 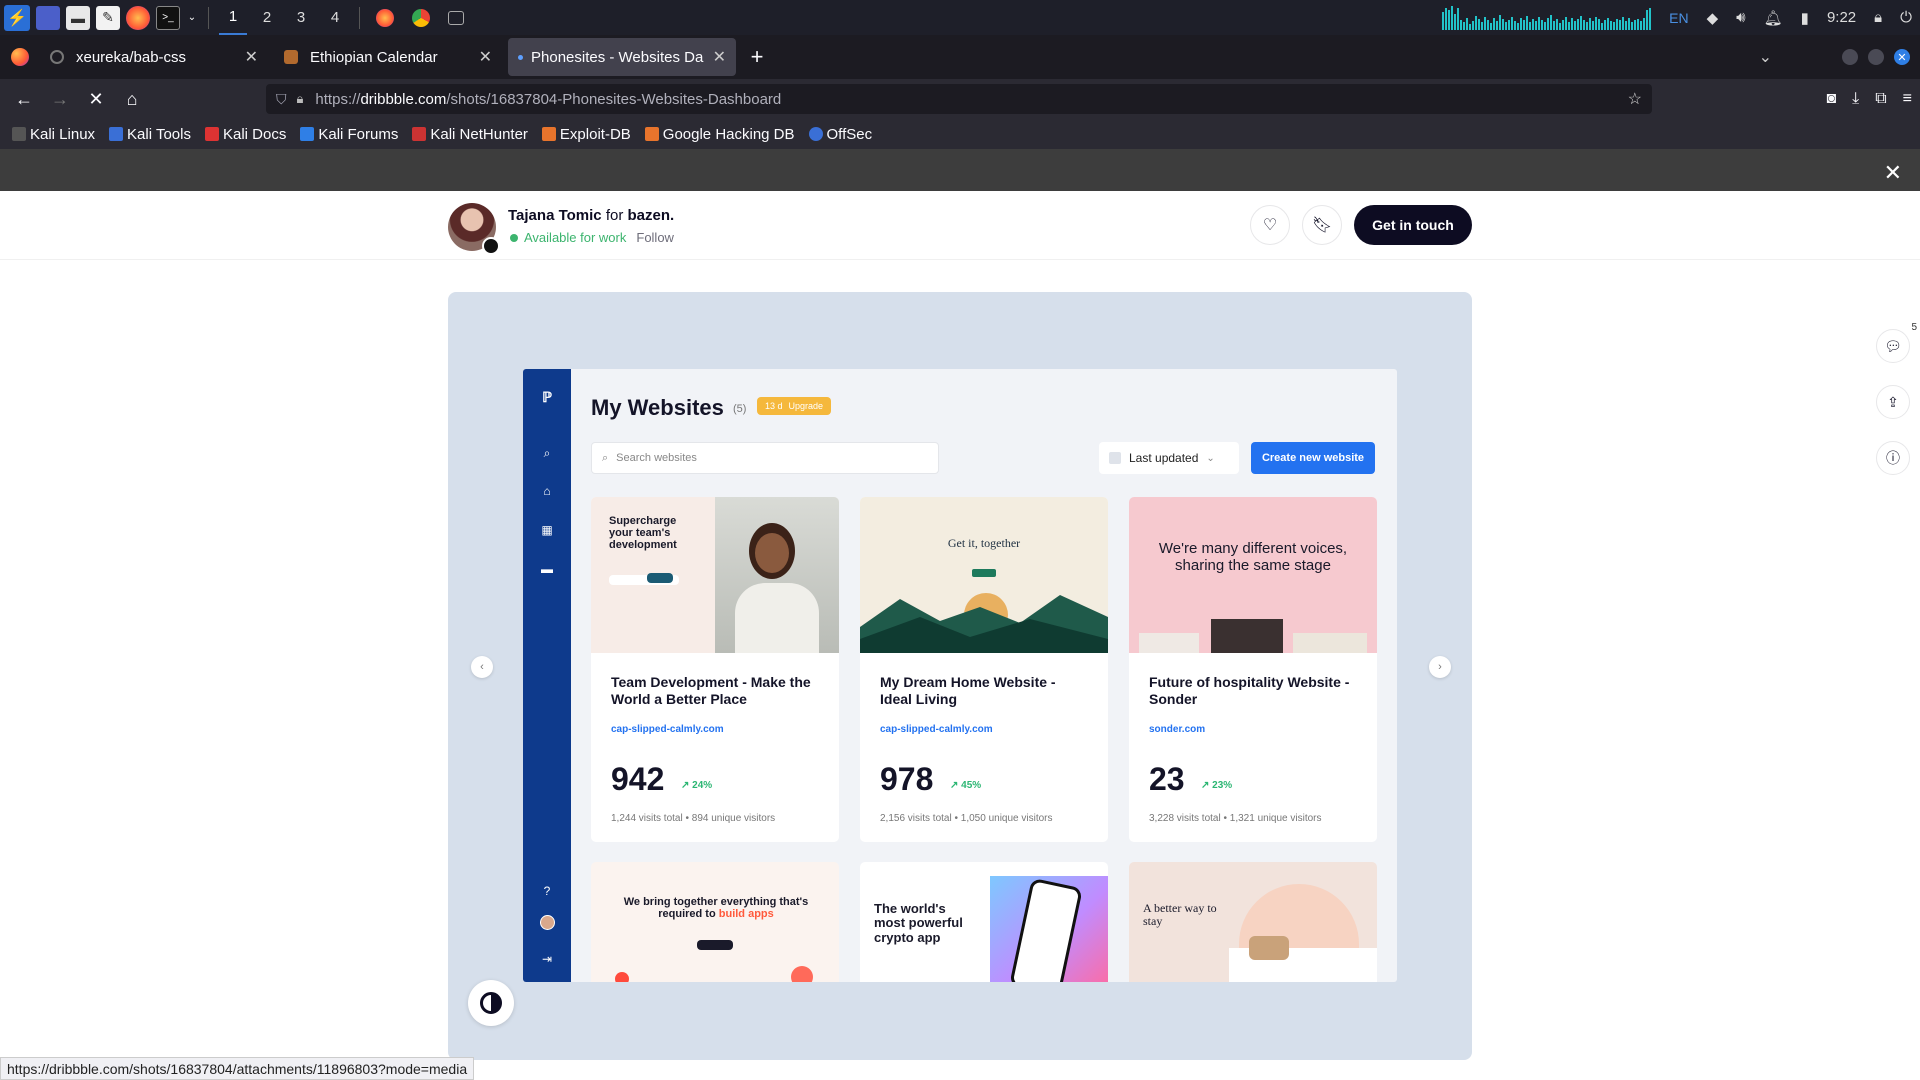 What do you see at coordinates (1765, 57) in the screenshot?
I see `list-all-tabs-icon: ⌄` at bounding box center [1765, 57].